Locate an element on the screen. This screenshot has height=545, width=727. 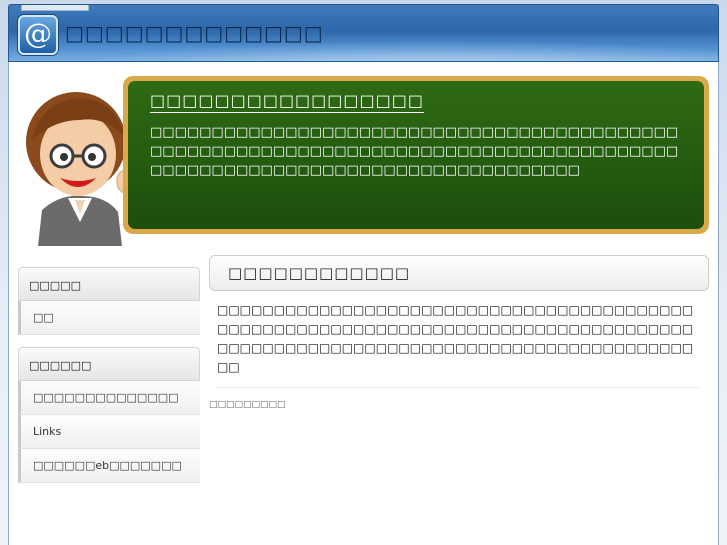
sidebar-heading-2: □□□□□□ is located at coordinates (109, 364).